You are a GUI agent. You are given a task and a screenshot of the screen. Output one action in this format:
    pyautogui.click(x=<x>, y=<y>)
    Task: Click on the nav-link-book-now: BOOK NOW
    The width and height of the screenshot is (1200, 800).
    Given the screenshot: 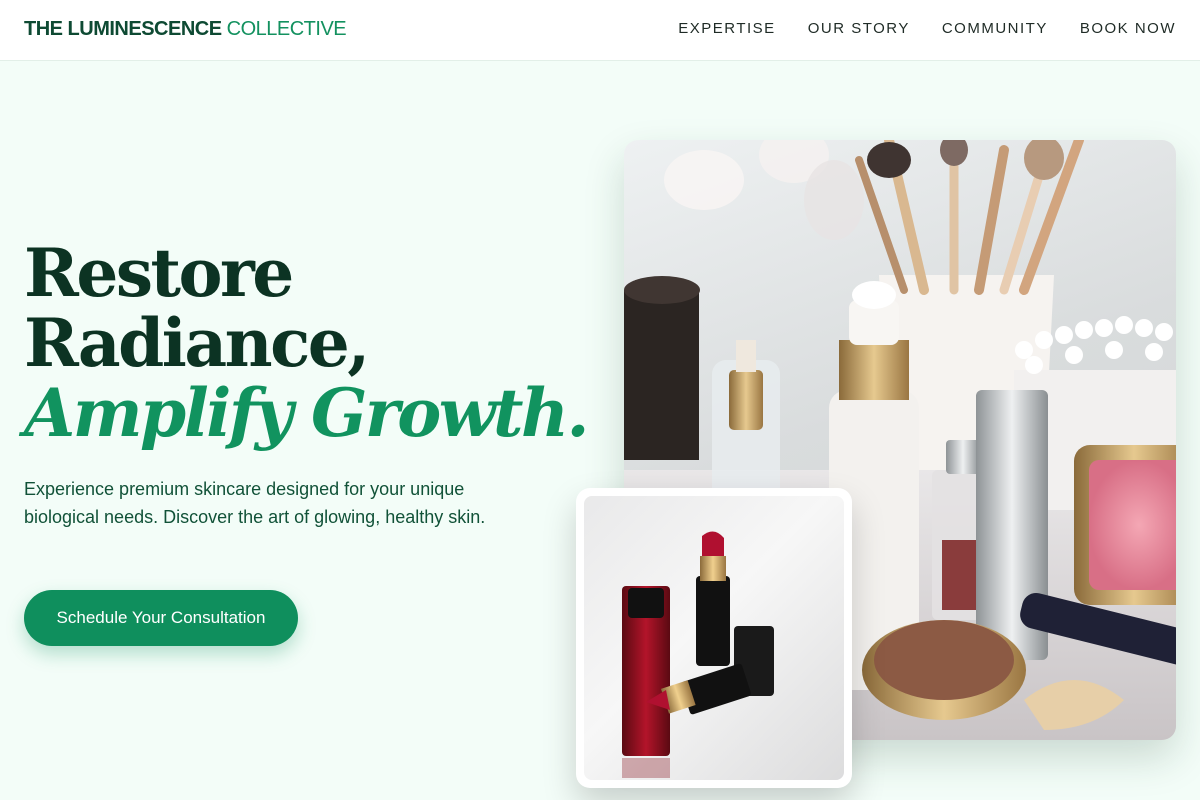 What is the action you would take?
    pyautogui.click(x=1128, y=28)
    